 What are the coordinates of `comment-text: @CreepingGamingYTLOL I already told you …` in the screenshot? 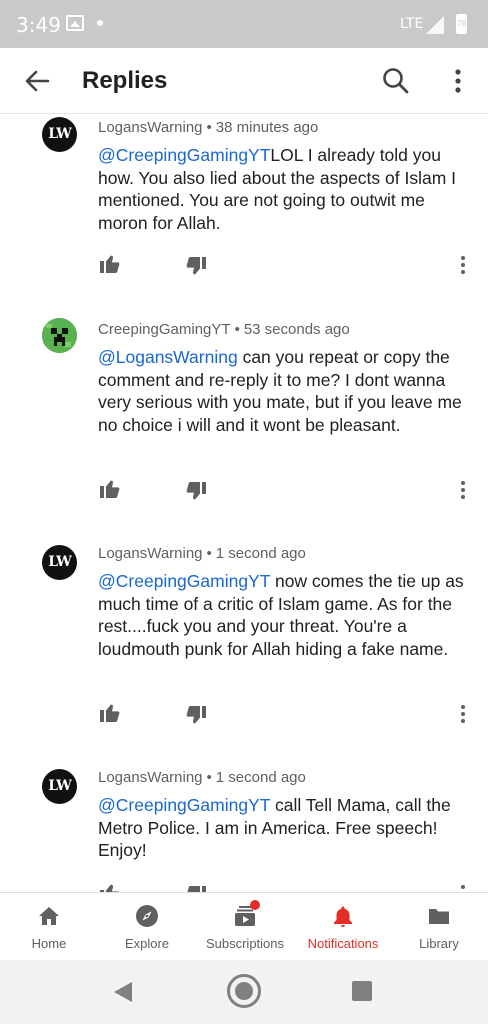 It's located at (283, 189).